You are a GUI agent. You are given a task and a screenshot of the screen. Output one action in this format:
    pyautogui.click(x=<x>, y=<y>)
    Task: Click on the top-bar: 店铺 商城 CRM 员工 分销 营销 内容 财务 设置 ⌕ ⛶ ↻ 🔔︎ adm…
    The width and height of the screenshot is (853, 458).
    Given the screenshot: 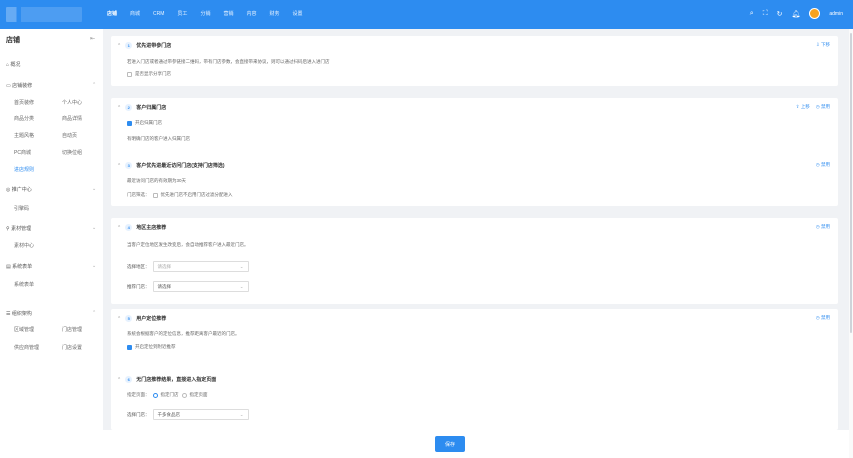 What is the action you would take?
    pyautogui.click(x=426, y=14)
    